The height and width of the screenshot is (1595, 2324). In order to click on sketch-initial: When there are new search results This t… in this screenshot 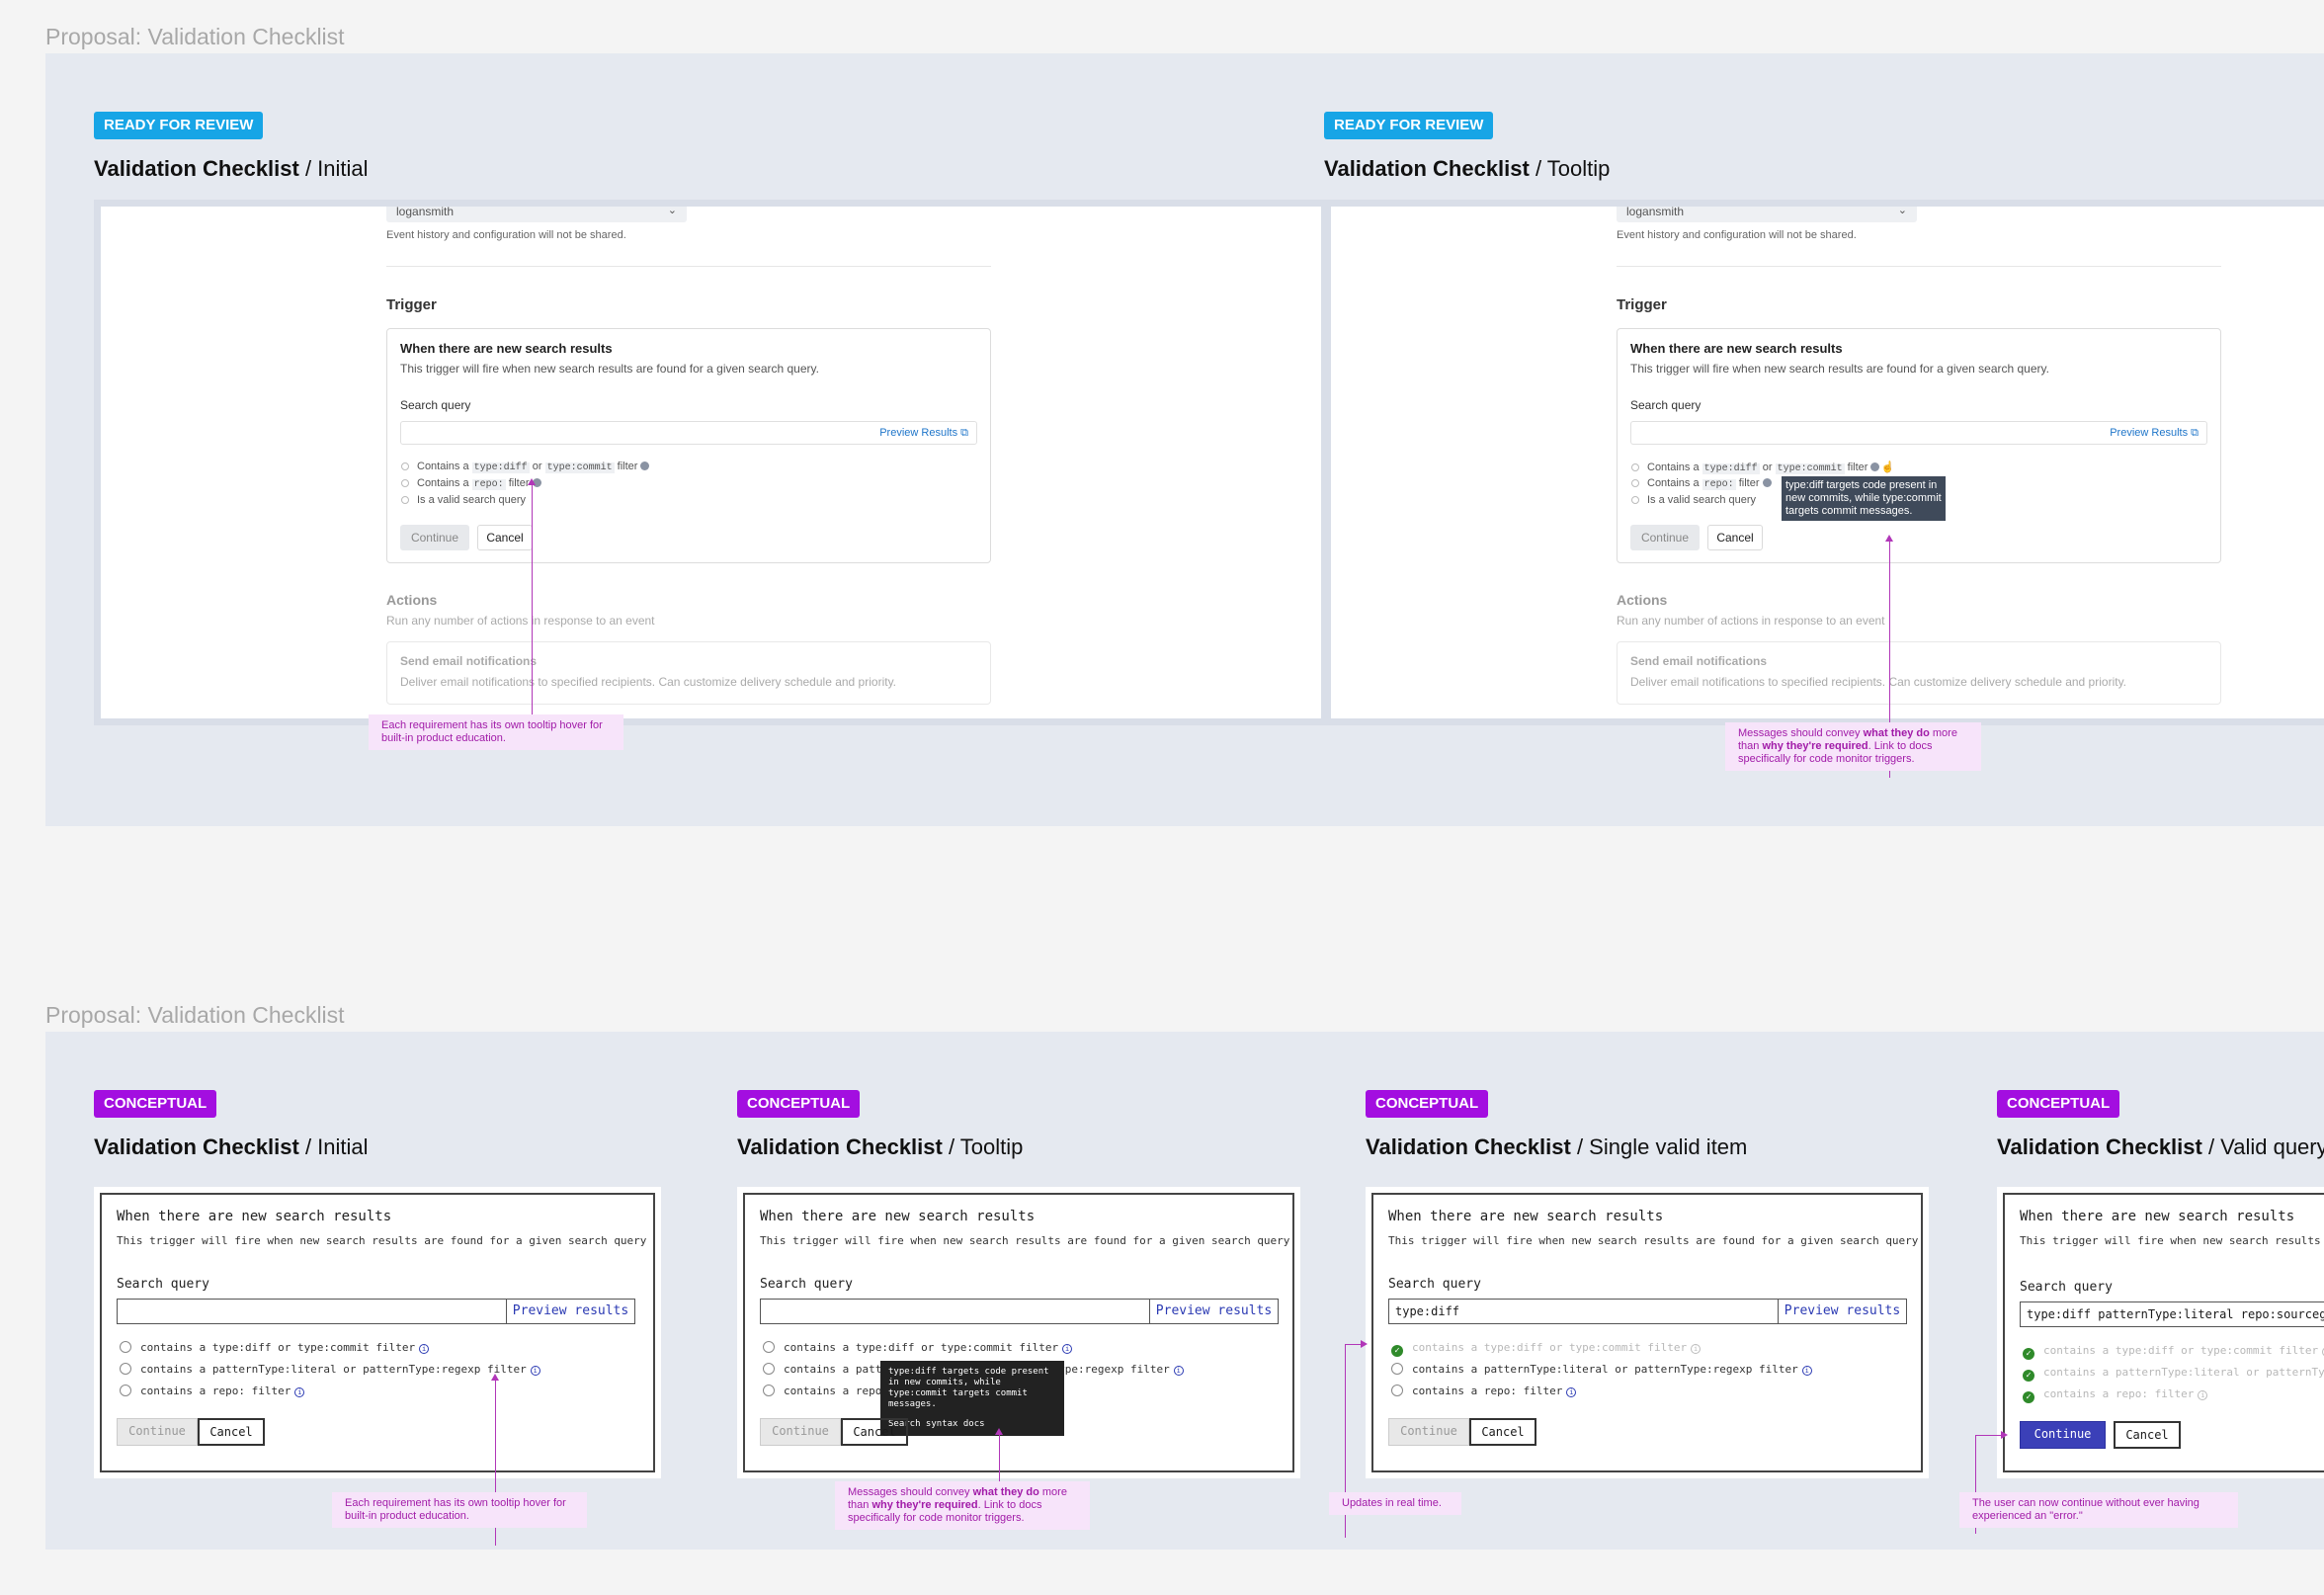, I will do `click(377, 1333)`.